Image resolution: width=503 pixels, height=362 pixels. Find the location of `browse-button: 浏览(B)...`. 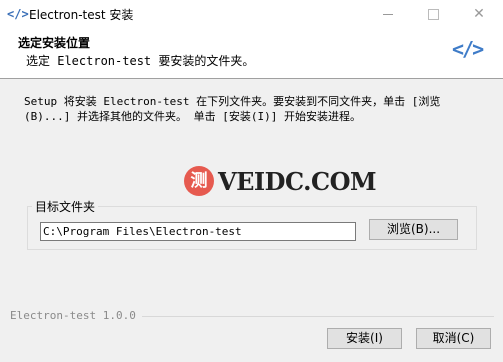

browse-button: 浏览(B)... is located at coordinates (413, 229).